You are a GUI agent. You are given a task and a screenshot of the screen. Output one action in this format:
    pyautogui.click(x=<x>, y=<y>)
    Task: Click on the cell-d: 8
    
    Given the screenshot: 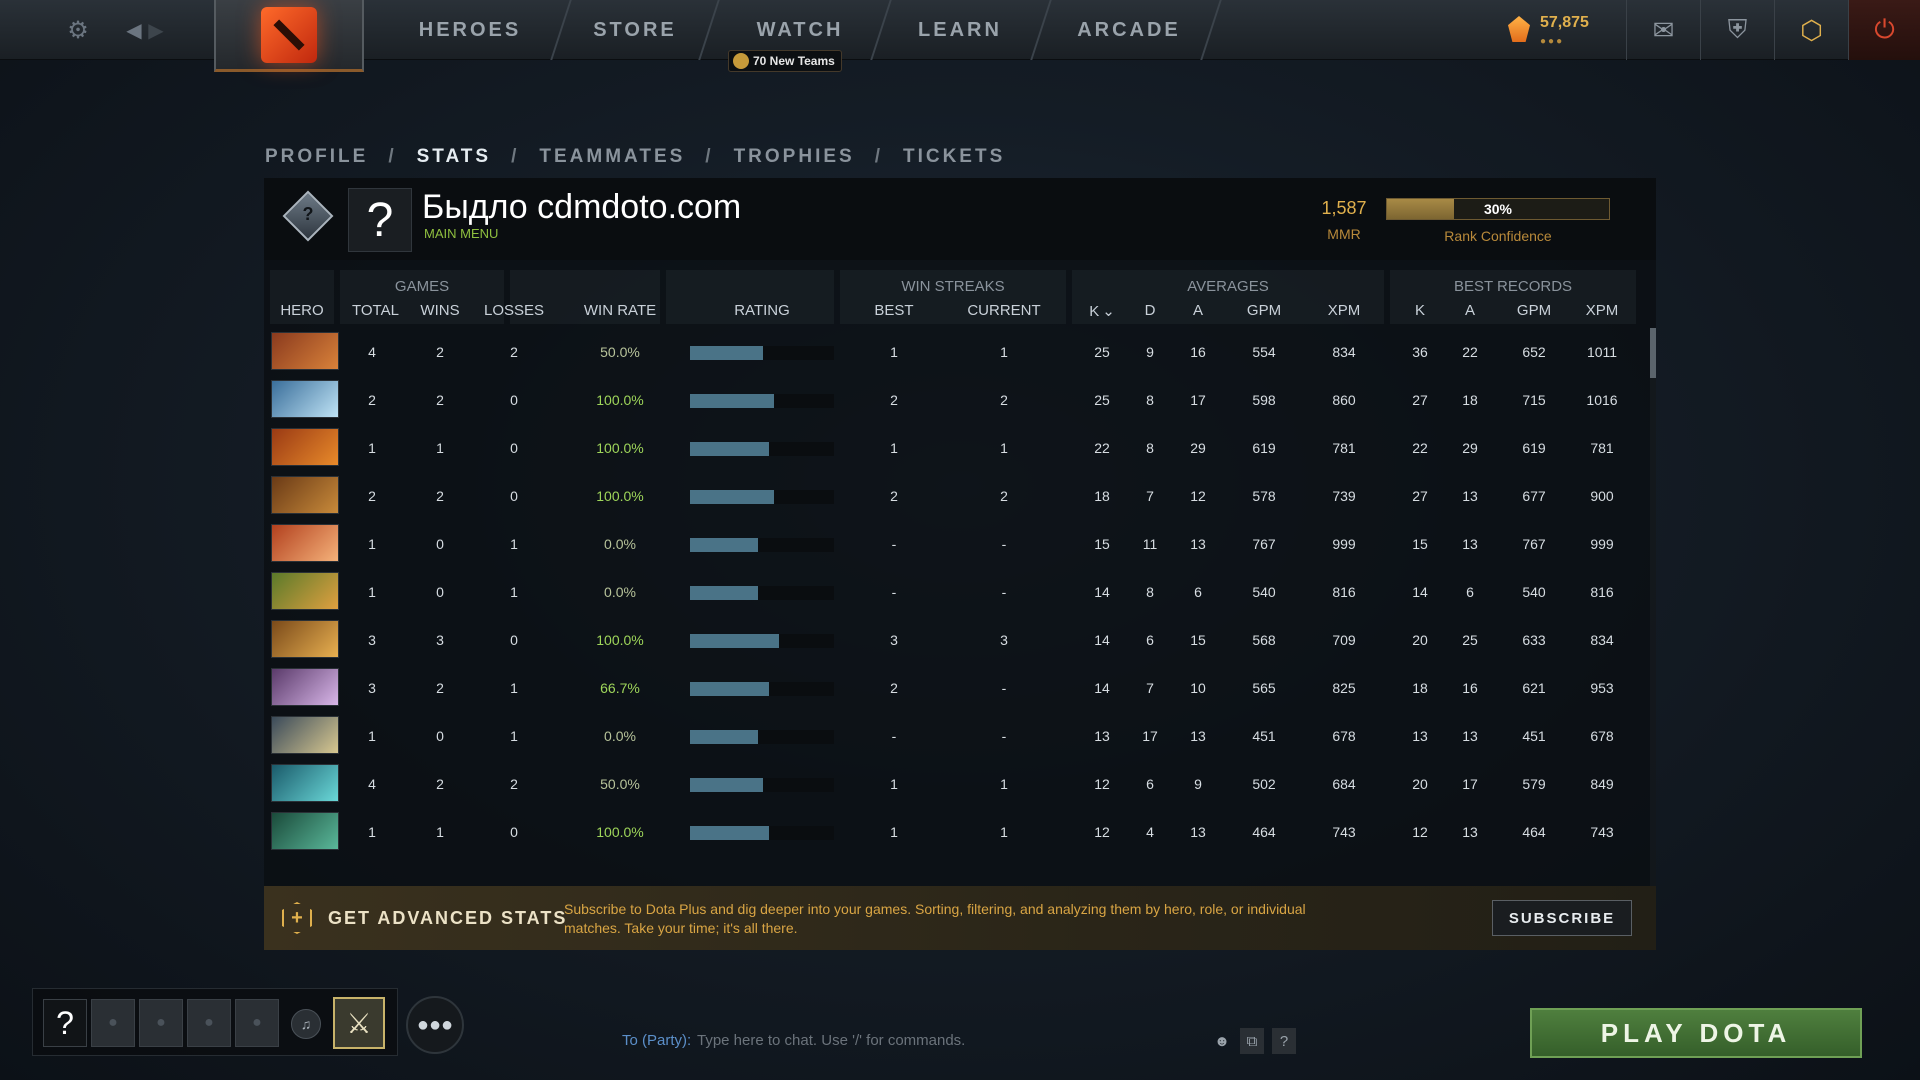 What is the action you would take?
    pyautogui.click(x=1150, y=448)
    